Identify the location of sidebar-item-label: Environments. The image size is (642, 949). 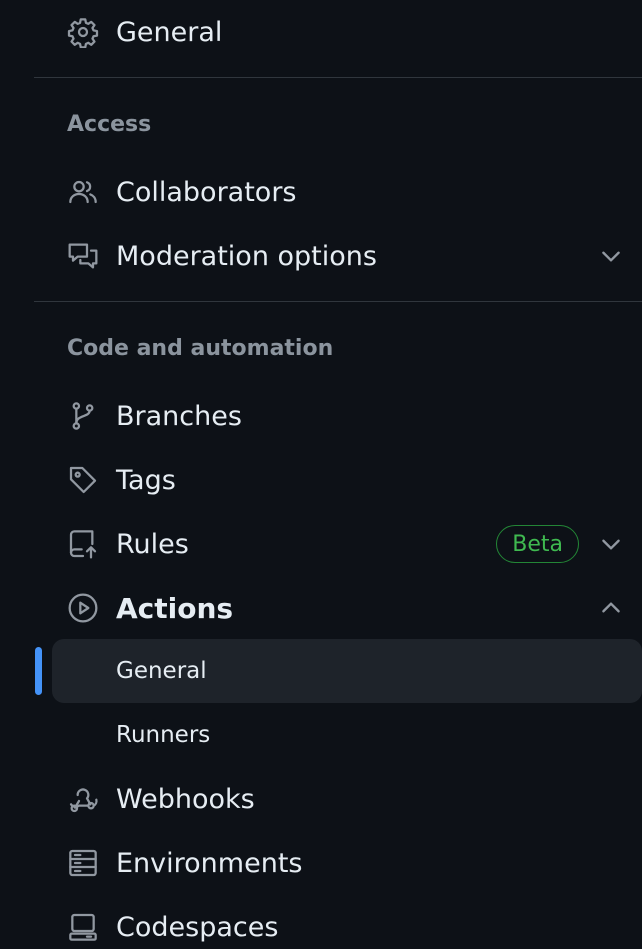
(209, 863).